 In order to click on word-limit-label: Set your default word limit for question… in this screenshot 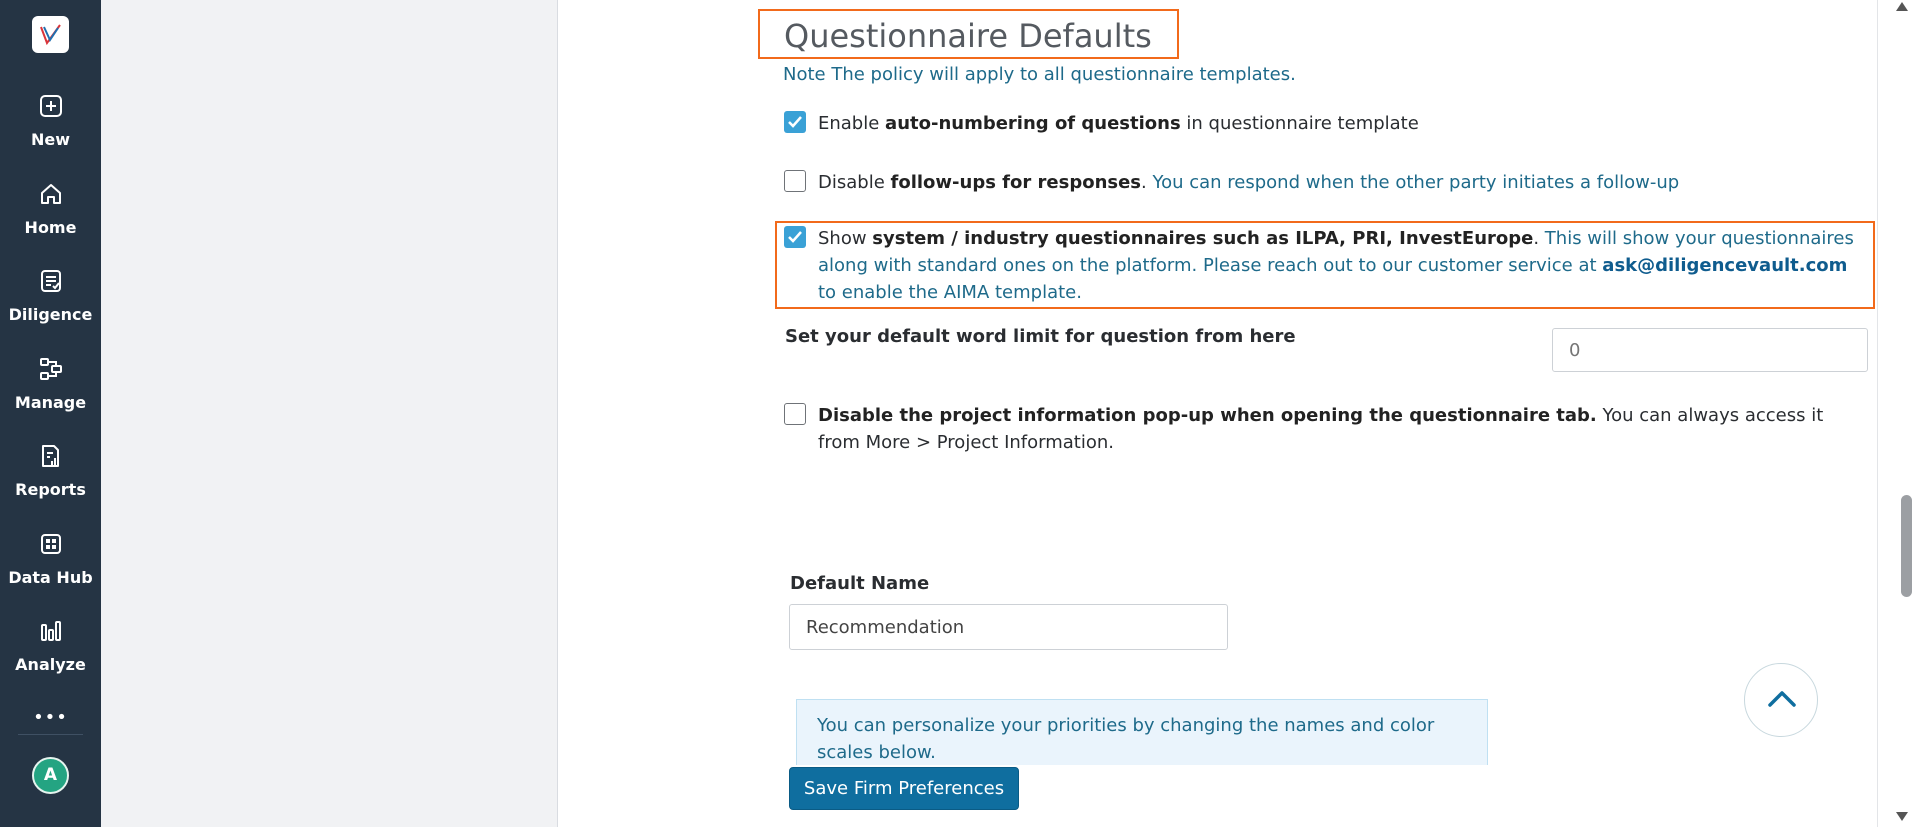, I will do `click(1040, 336)`.